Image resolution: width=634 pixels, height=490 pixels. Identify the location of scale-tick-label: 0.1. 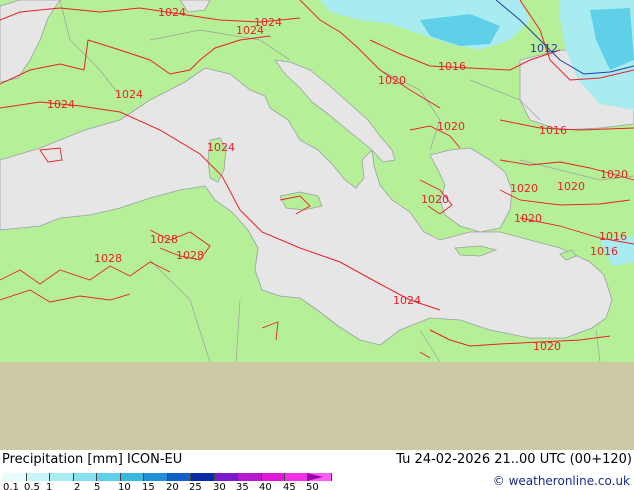
(11, 486).